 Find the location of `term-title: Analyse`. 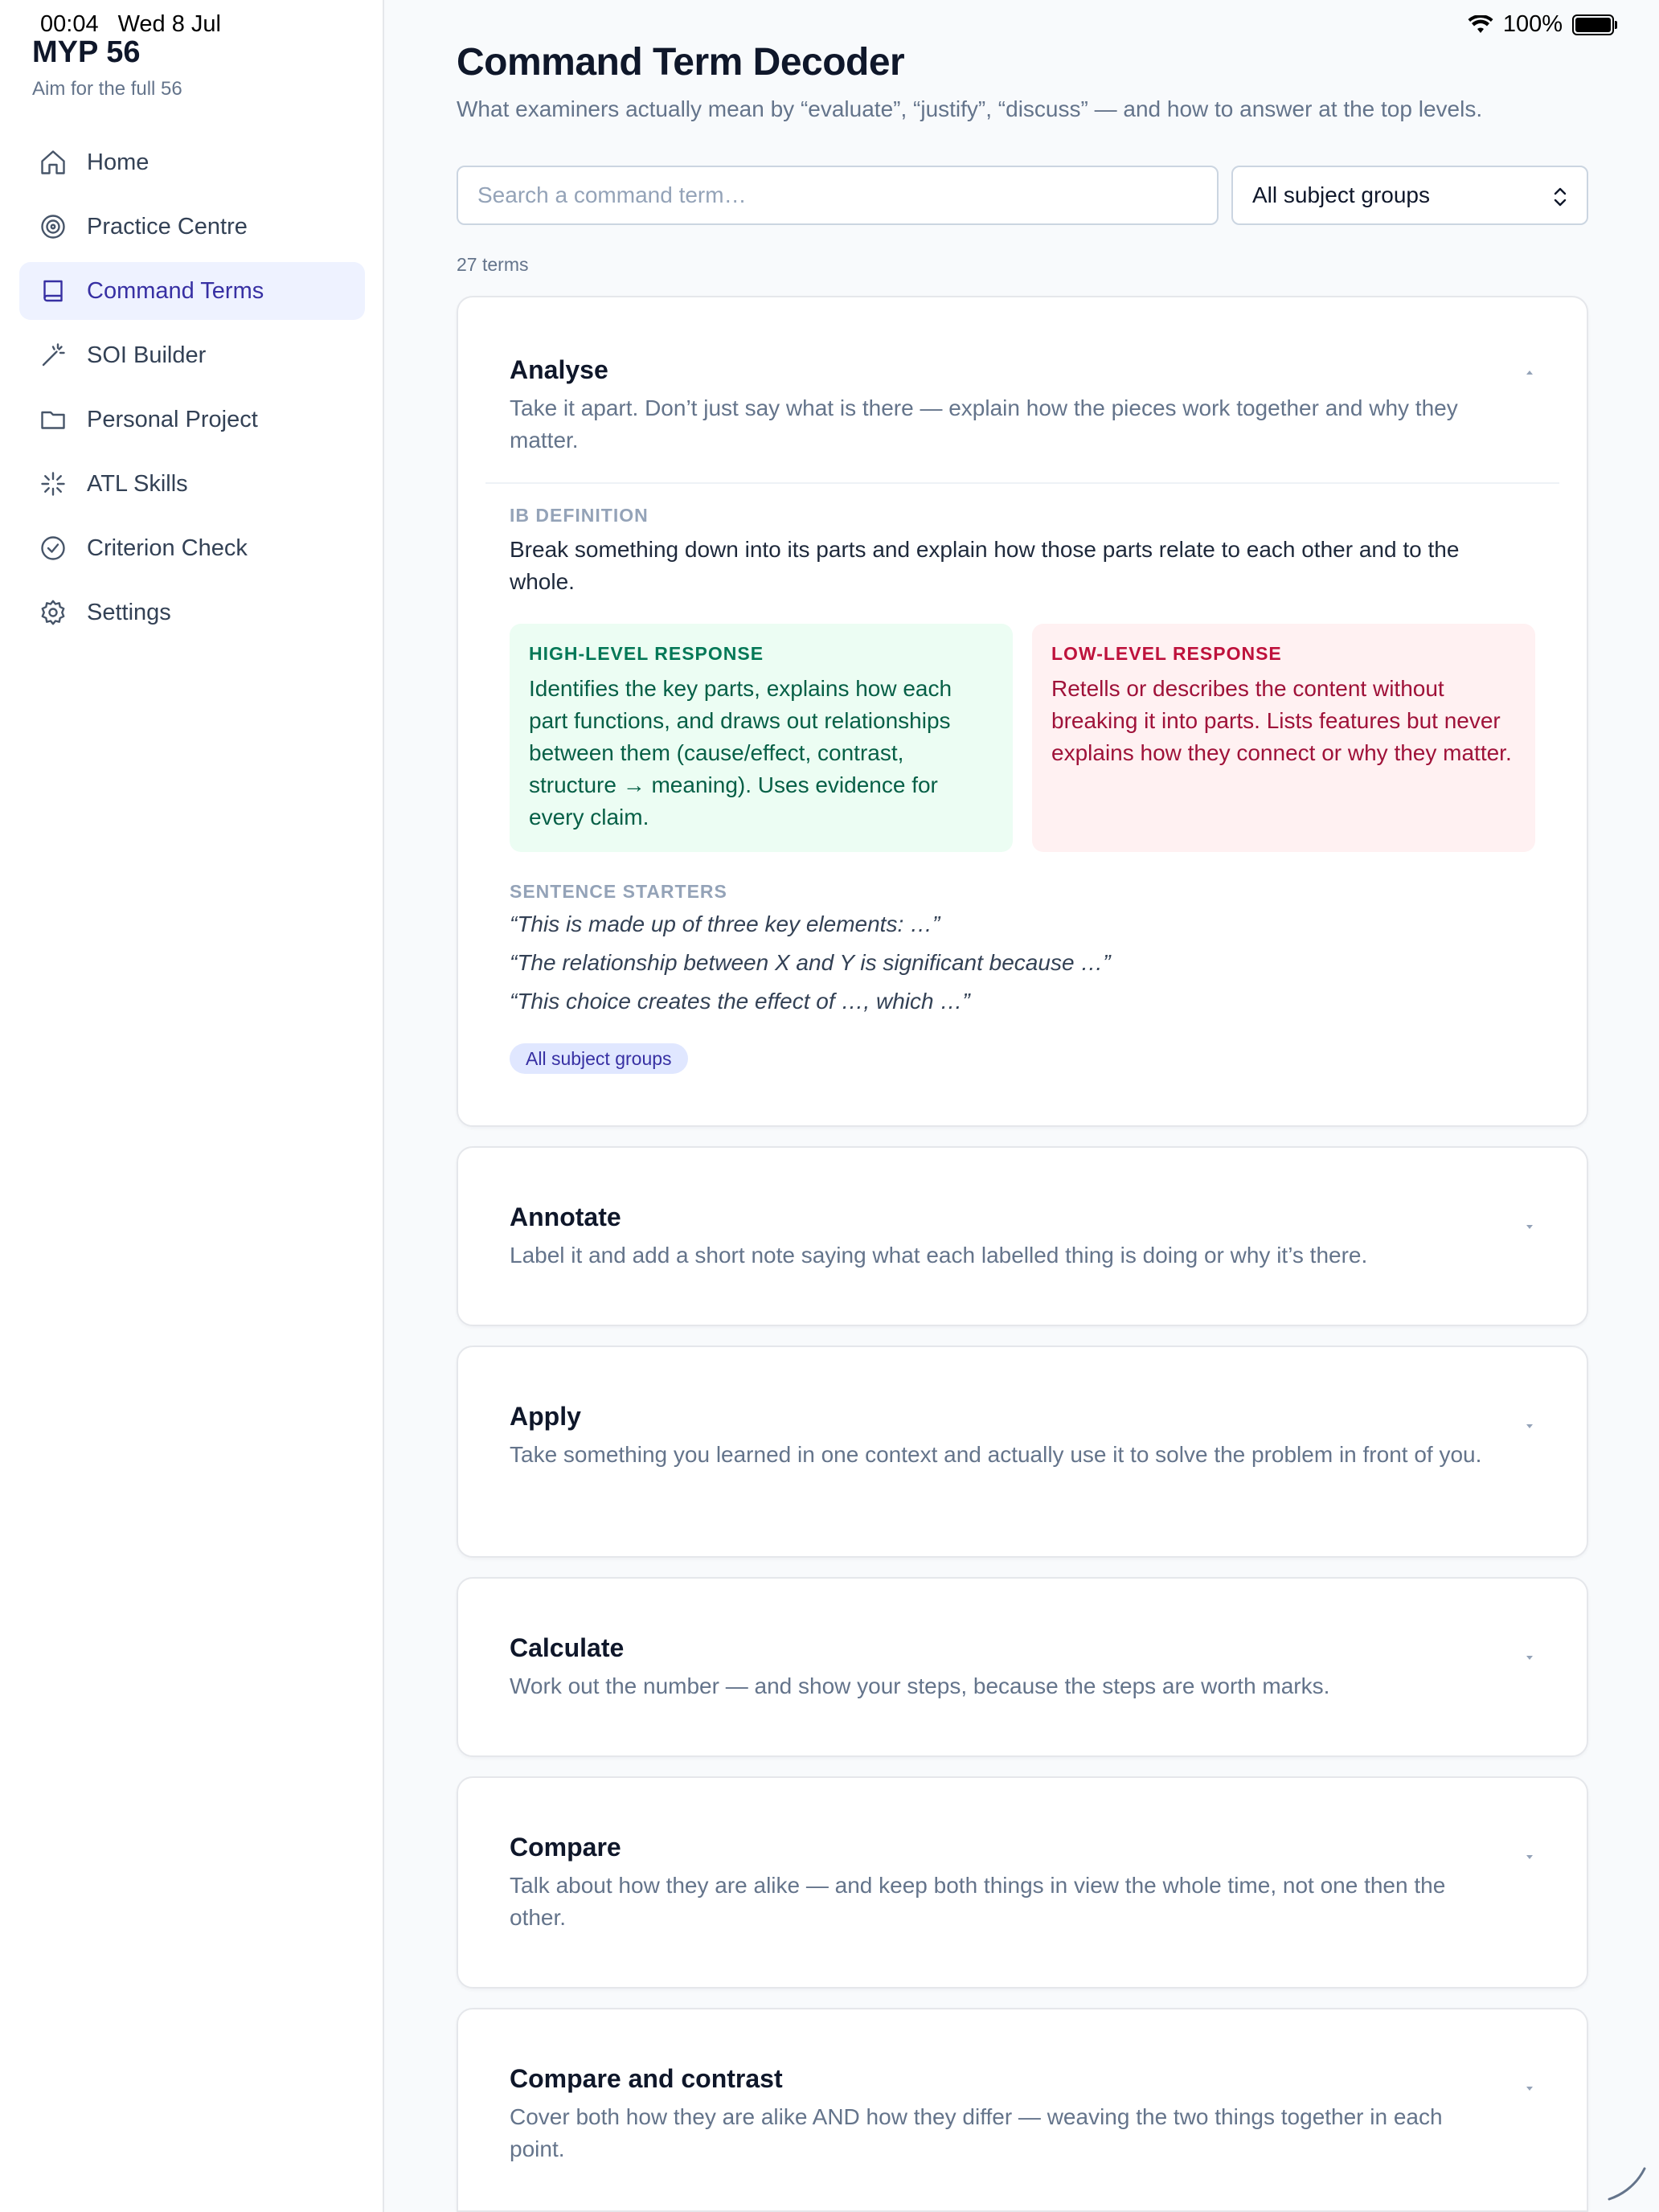

term-title: Analyse is located at coordinates (559, 369).